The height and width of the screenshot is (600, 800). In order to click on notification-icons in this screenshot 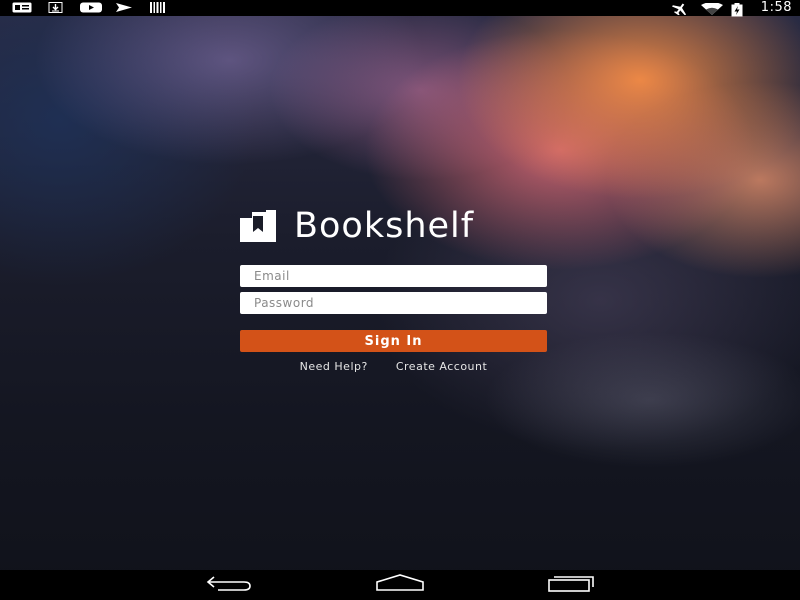, I will do `click(90, 7)`.